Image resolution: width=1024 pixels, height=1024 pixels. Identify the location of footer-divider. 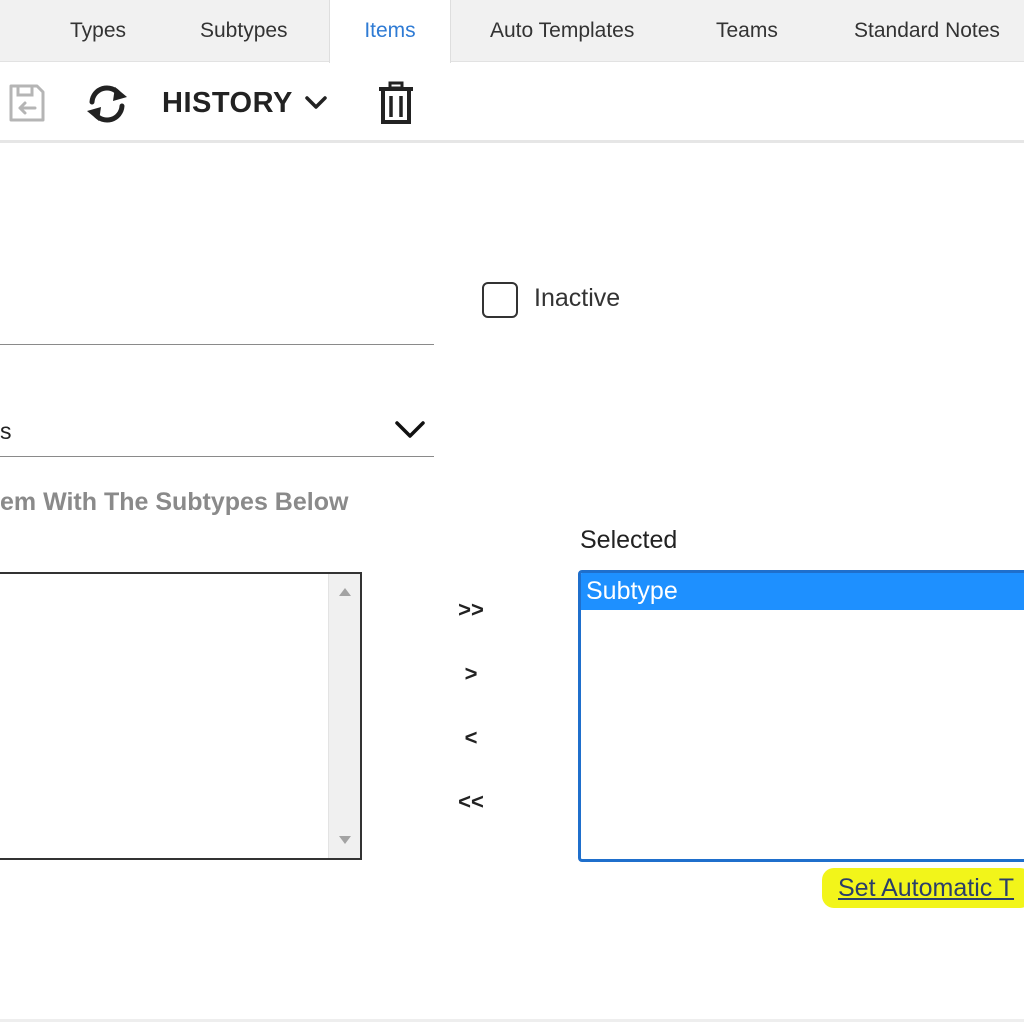
(512, 1020).